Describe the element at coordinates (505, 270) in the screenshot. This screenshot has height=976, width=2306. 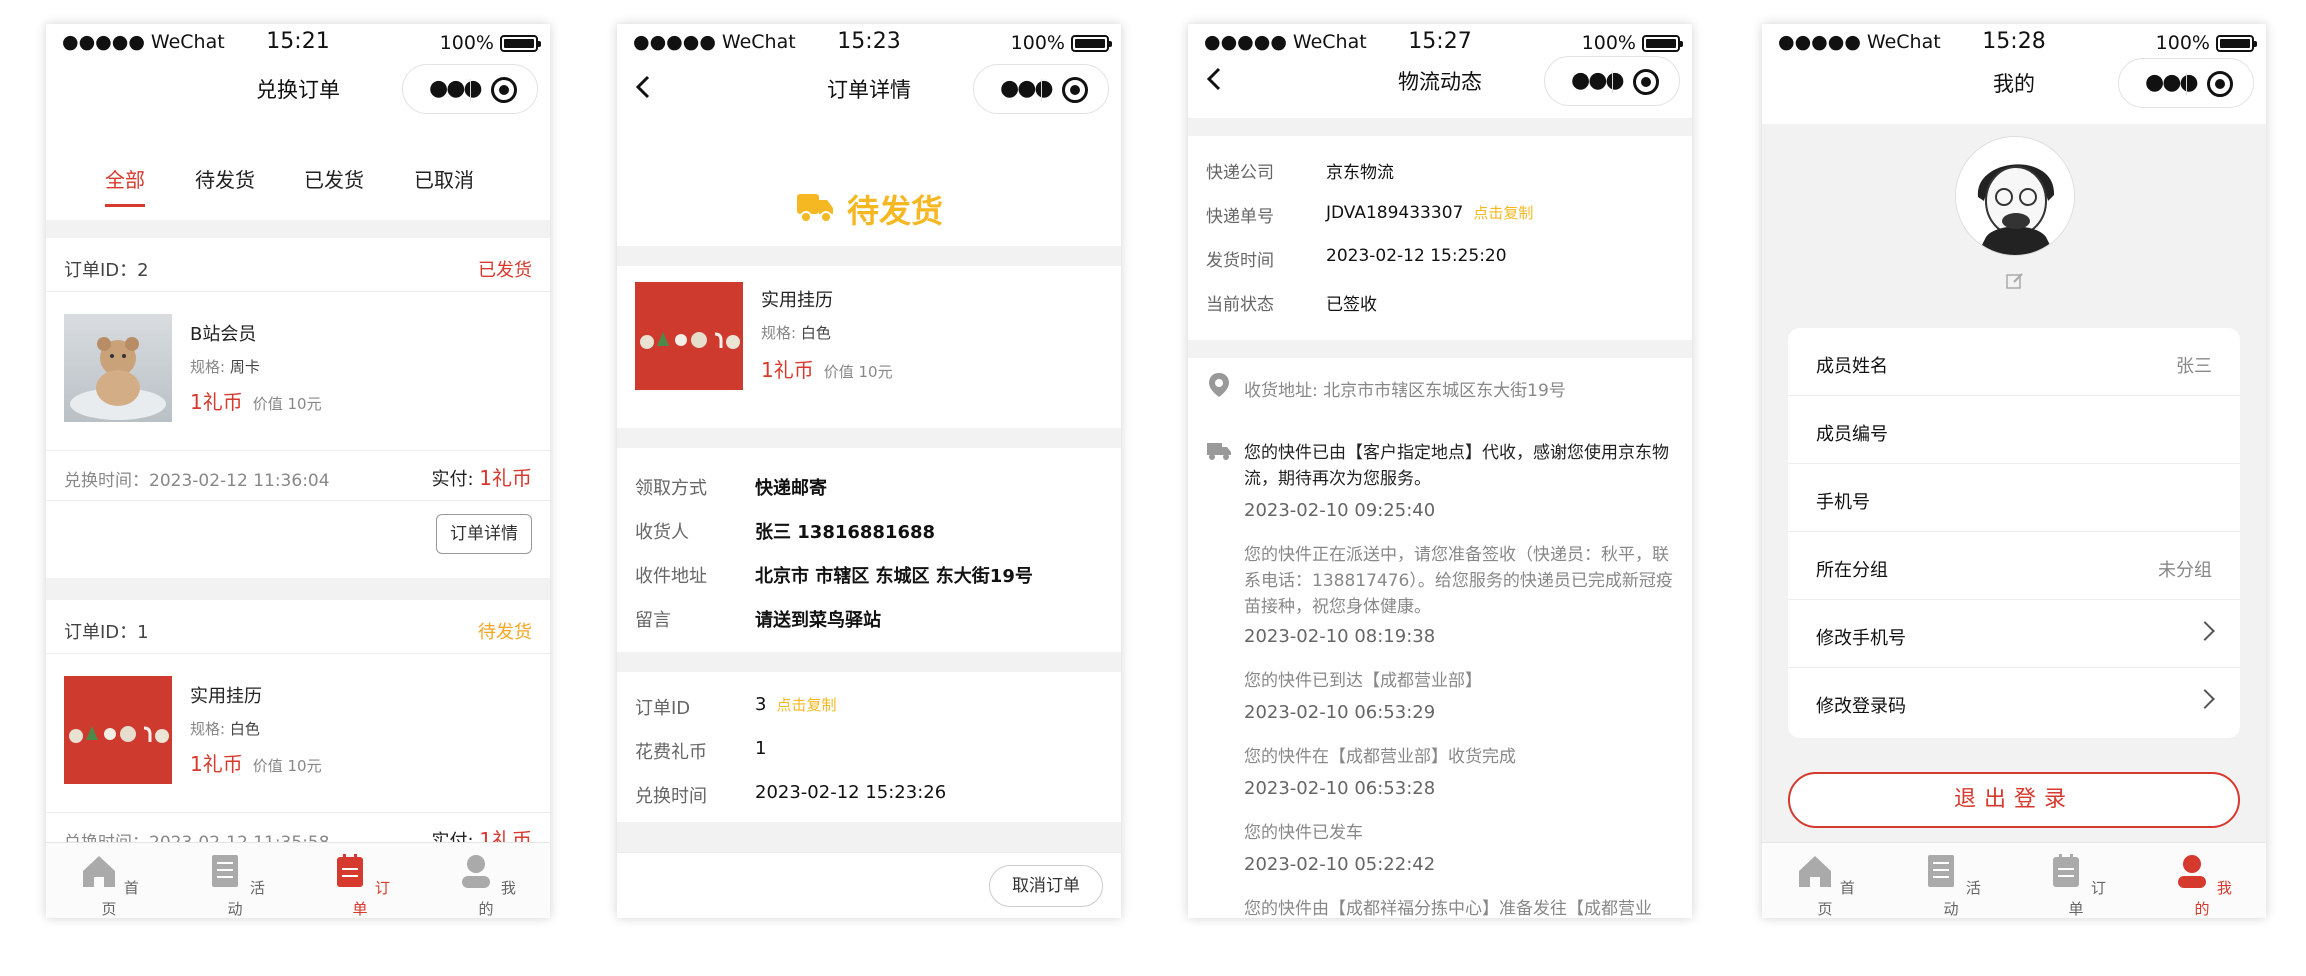
I see `order-status: 已发货` at that location.